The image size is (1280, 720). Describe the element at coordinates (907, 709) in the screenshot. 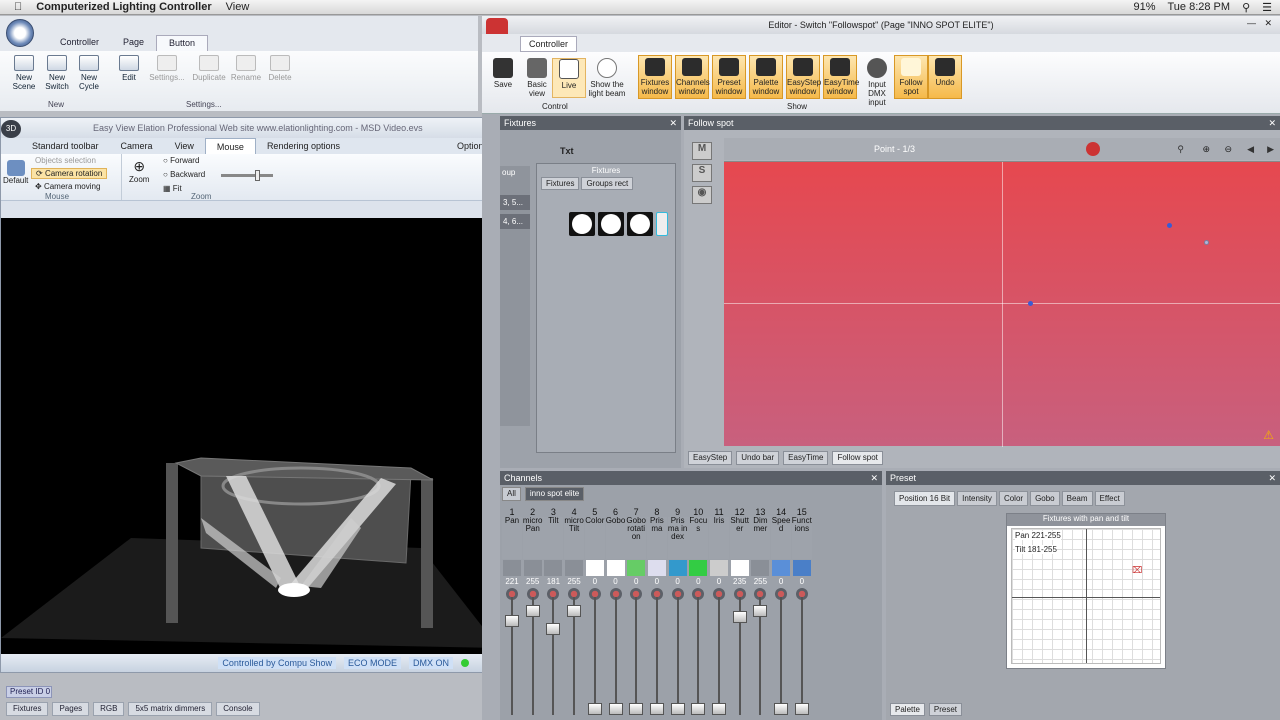

I see `tab-palette: Palette` at that location.